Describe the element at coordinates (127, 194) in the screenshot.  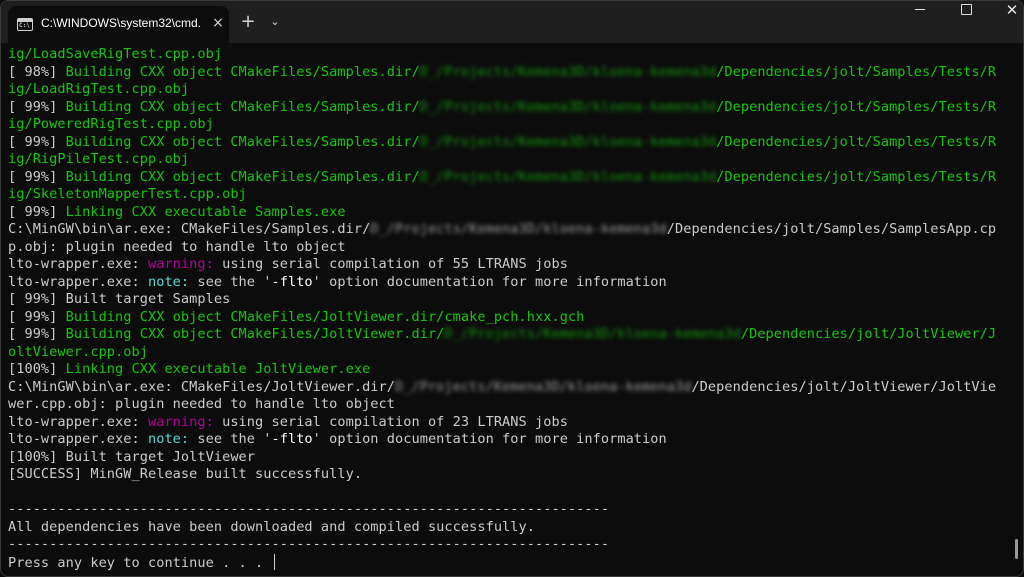
I see `console-text: ig/SkeletonMapperTest.cpp.obj` at that location.